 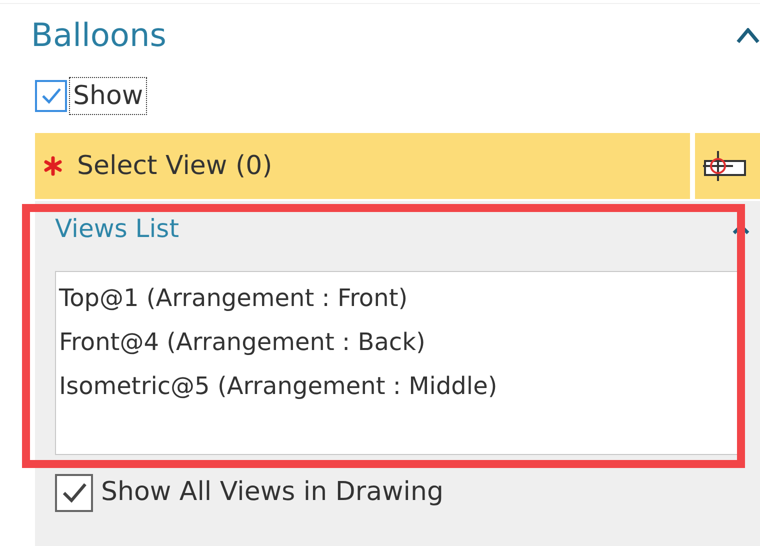 I want to click on views-list-item: Isometric@5 (Arrangement : Middle), so click(x=398, y=386).